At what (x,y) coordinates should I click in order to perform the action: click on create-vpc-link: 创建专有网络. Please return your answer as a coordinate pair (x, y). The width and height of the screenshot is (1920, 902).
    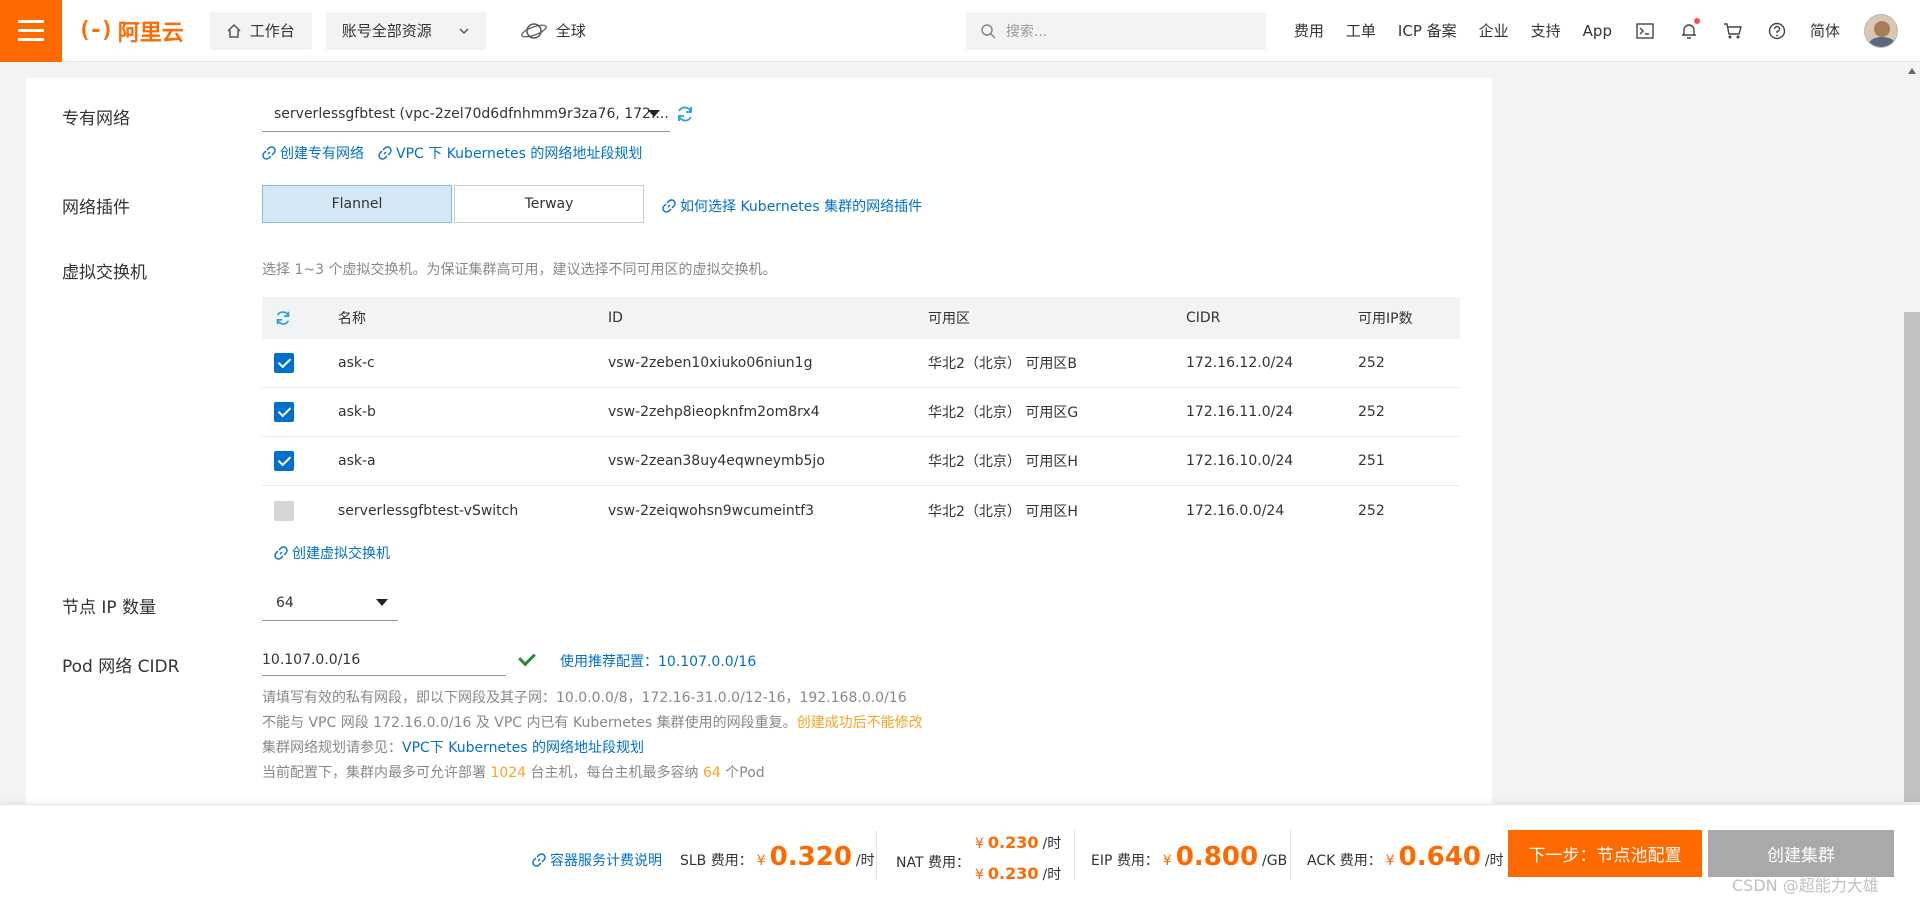
    Looking at the image, I should click on (313, 153).